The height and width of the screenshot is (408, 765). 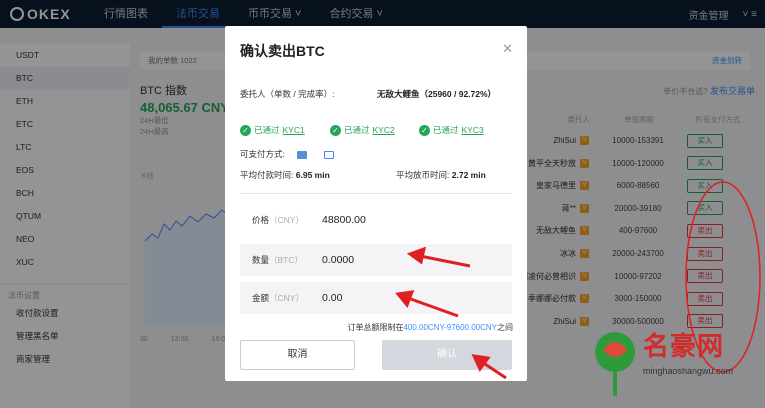 What do you see at coordinates (507, 49) in the screenshot?
I see `close-icon: ✕` at bounding box center [507, 49].